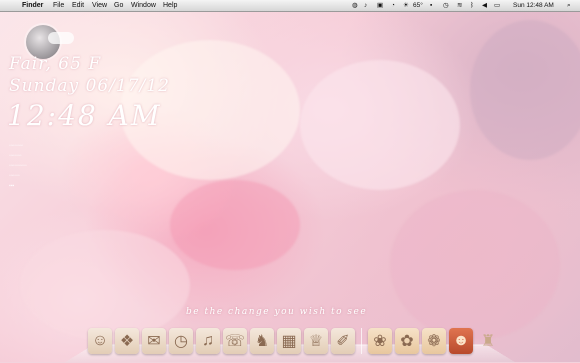  I want to click on menu-file: File, so click(58, 5).